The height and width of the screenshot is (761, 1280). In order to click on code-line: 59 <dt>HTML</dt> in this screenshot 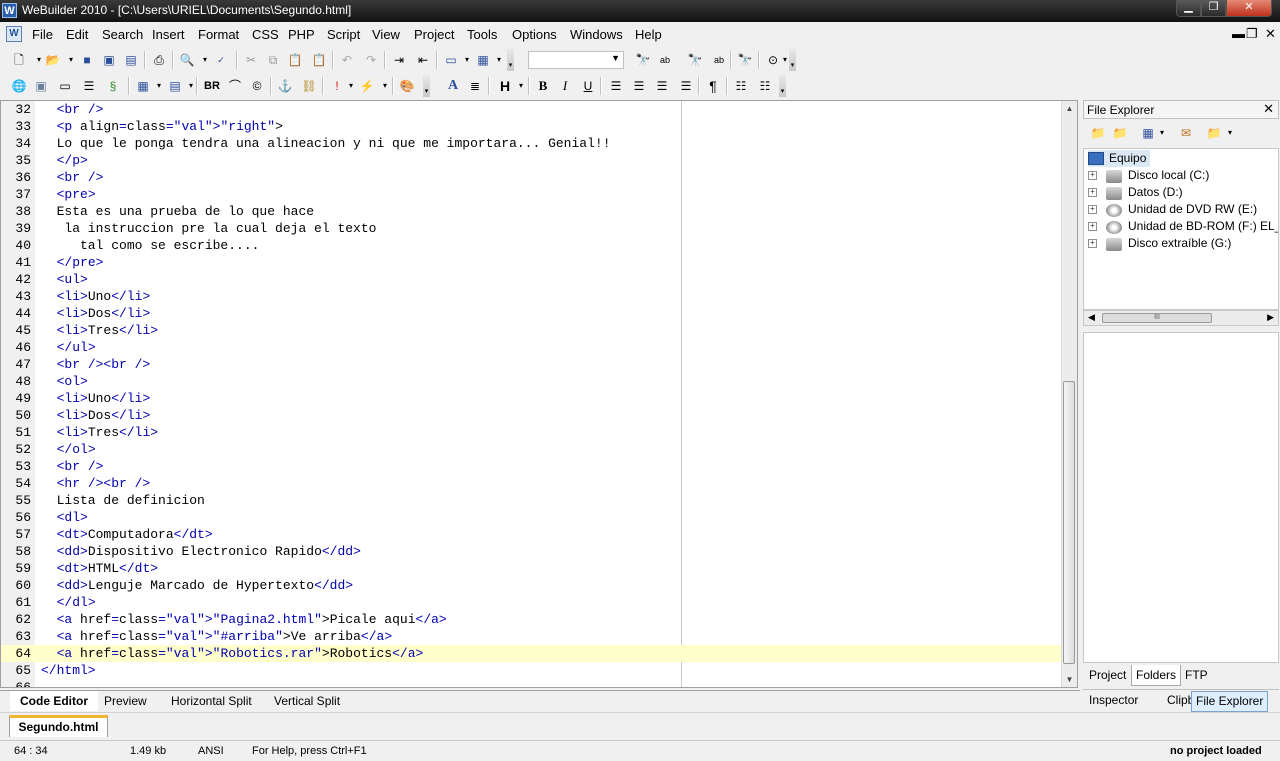, I will do `click(532, 568)`.